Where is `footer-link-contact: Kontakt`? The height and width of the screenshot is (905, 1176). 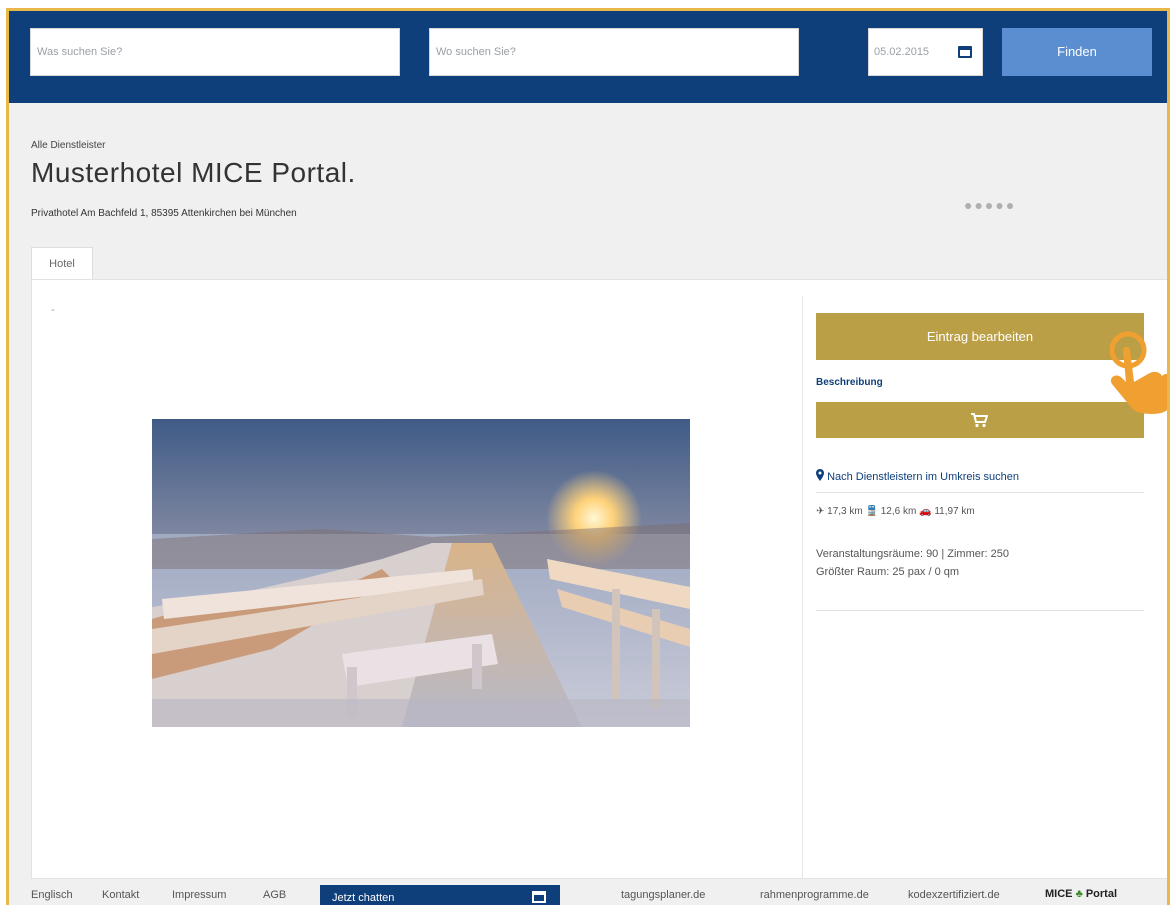 footer-link-contact: Kontakt is located at coordinates (120, 895).